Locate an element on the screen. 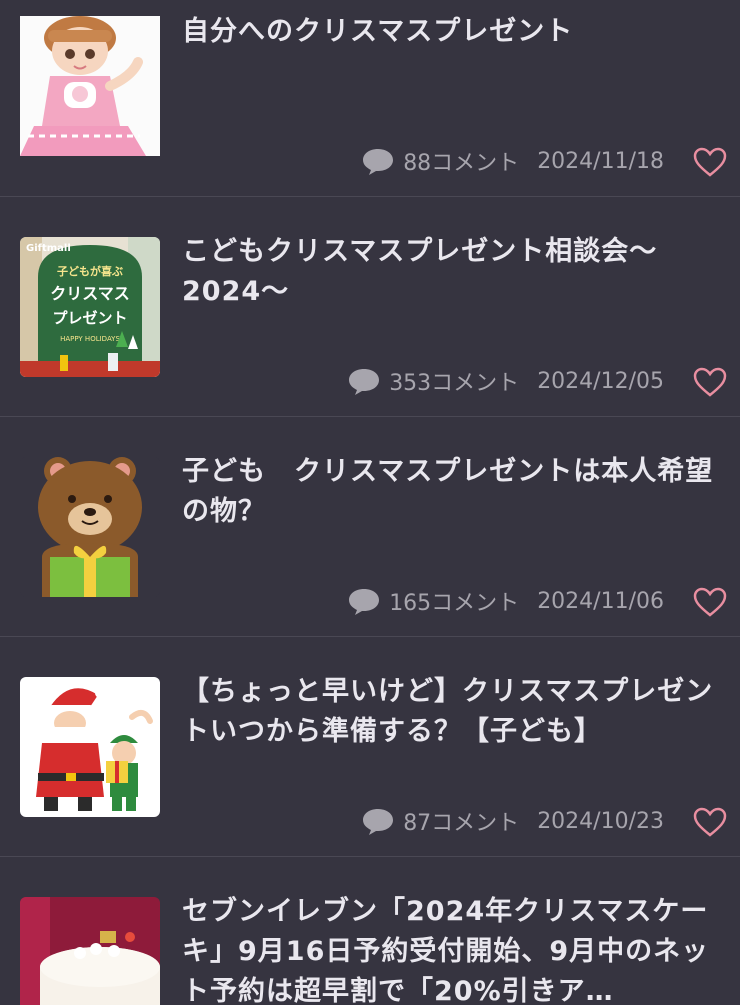 The width and height of the screenshot is (740, 1005). comment-count: 165コメント is located at coordinates (454, 603).